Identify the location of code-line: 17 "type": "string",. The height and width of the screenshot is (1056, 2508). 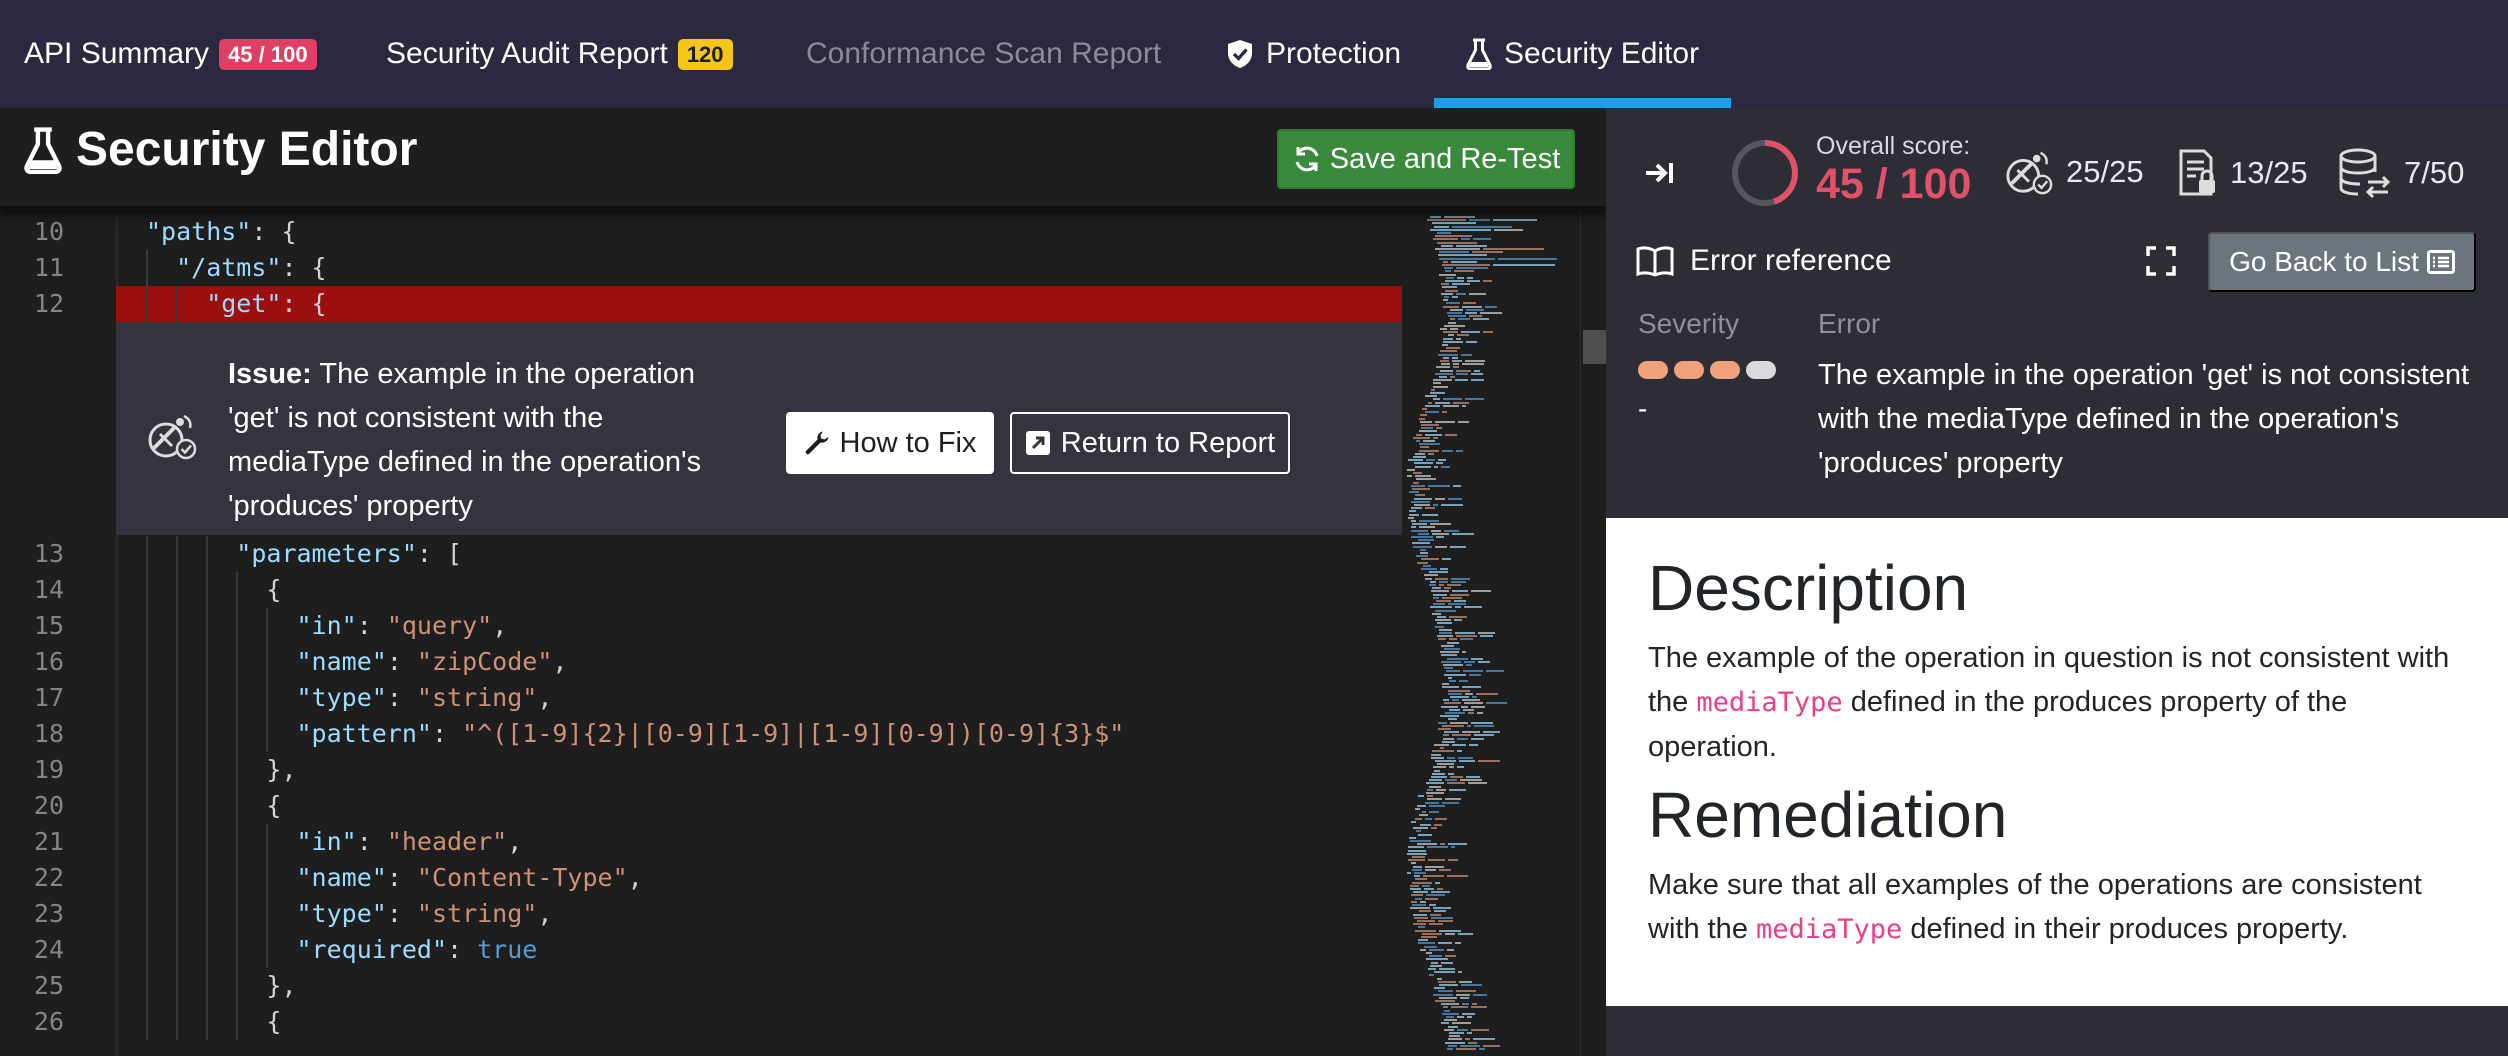
(700, 698).